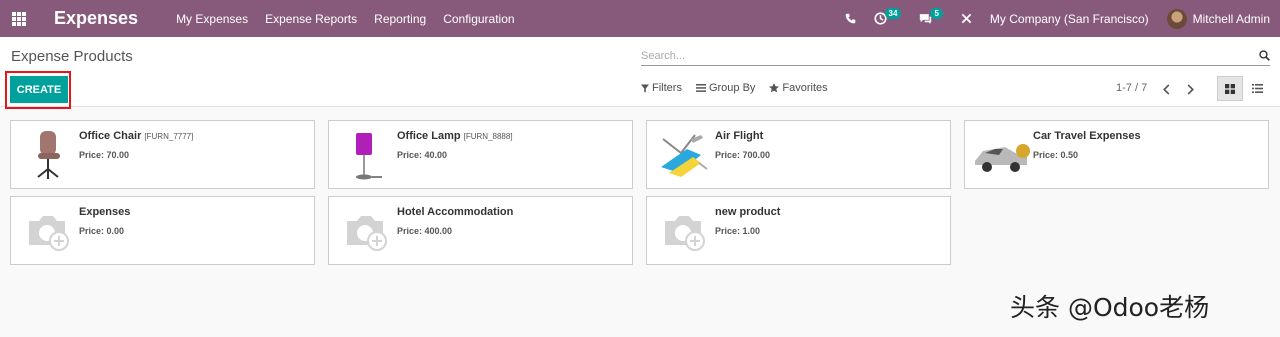 The height and width of the screenshot is (337, 1280). Describe the element at coordinates (936, 13) in the screenshot. I see `messages-badge: 5` at that location.